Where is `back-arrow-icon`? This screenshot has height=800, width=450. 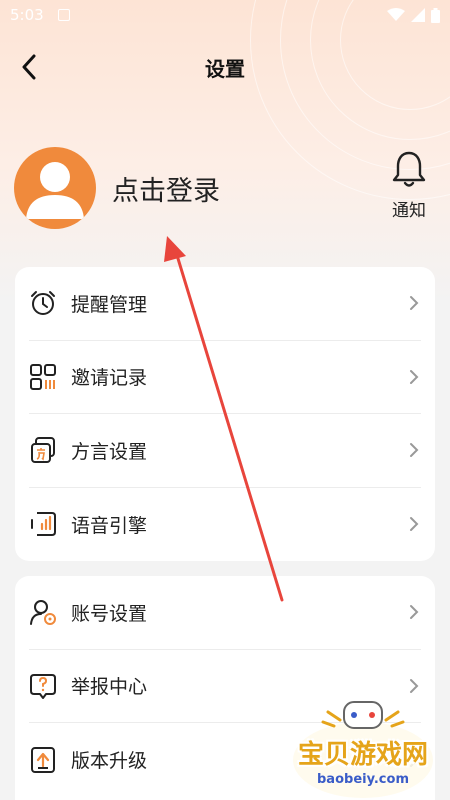 back-arrow-icon is located at coordinates (29, 67).